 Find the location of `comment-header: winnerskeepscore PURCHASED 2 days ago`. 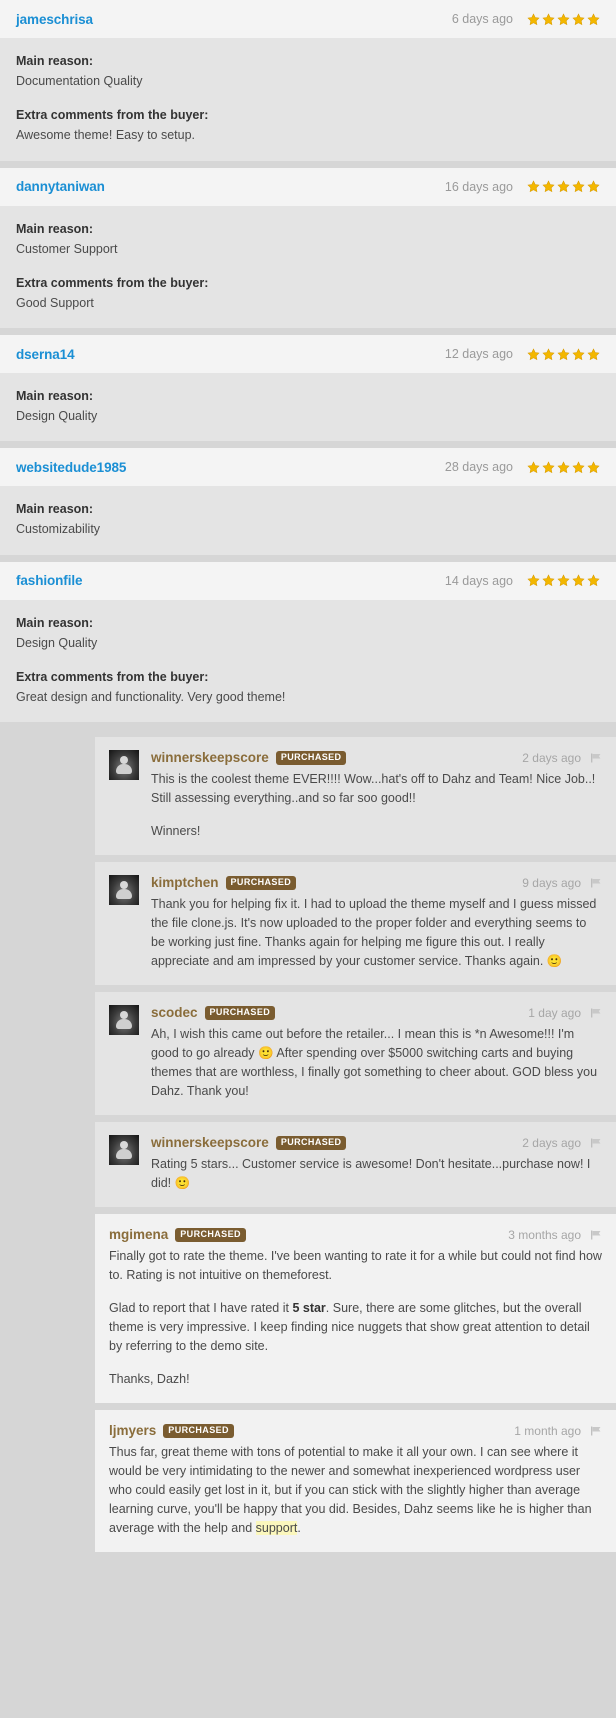

comment-header: winnerskeepscore PURCHASED 2 days ago is located at coordinates (376, 757).